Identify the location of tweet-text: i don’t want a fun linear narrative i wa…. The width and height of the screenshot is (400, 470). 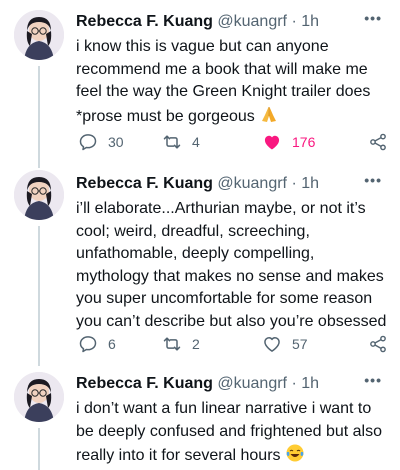
(235, 433).